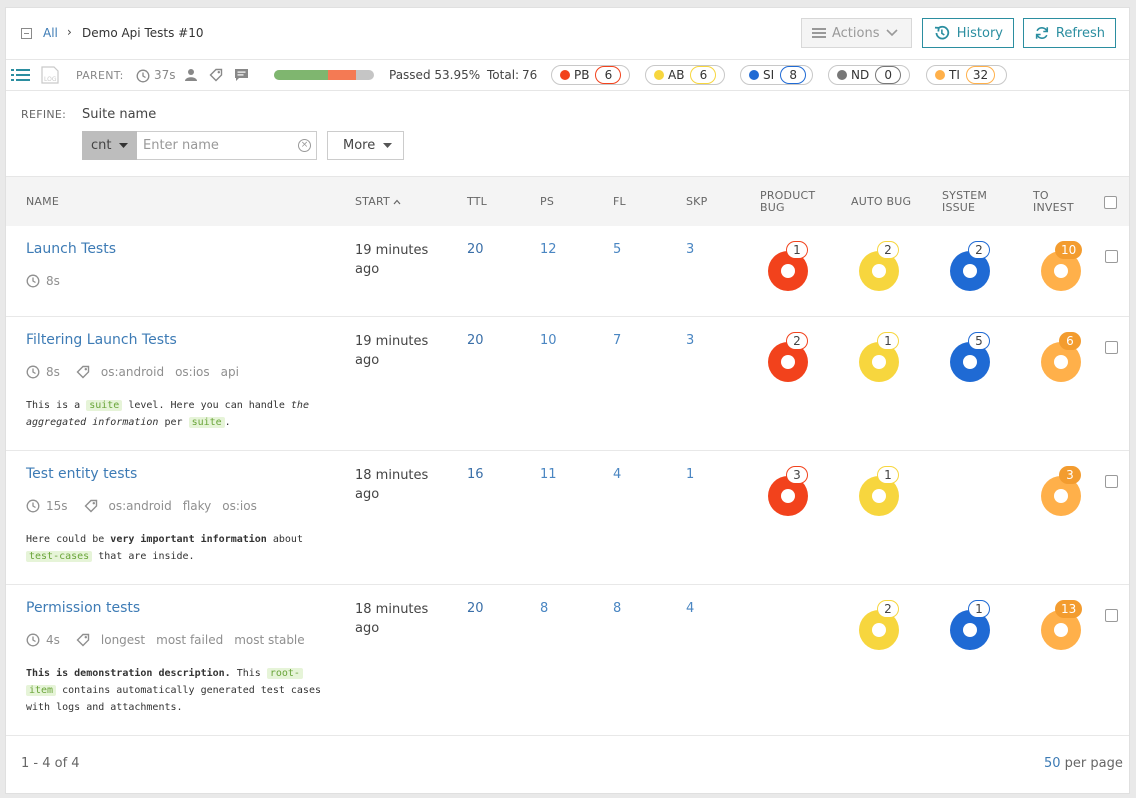 This screenshot has width=1136, height=798. Describe the element at coordinates (503, 75) in the screenshot. I see `total-label: Total:` at that location.